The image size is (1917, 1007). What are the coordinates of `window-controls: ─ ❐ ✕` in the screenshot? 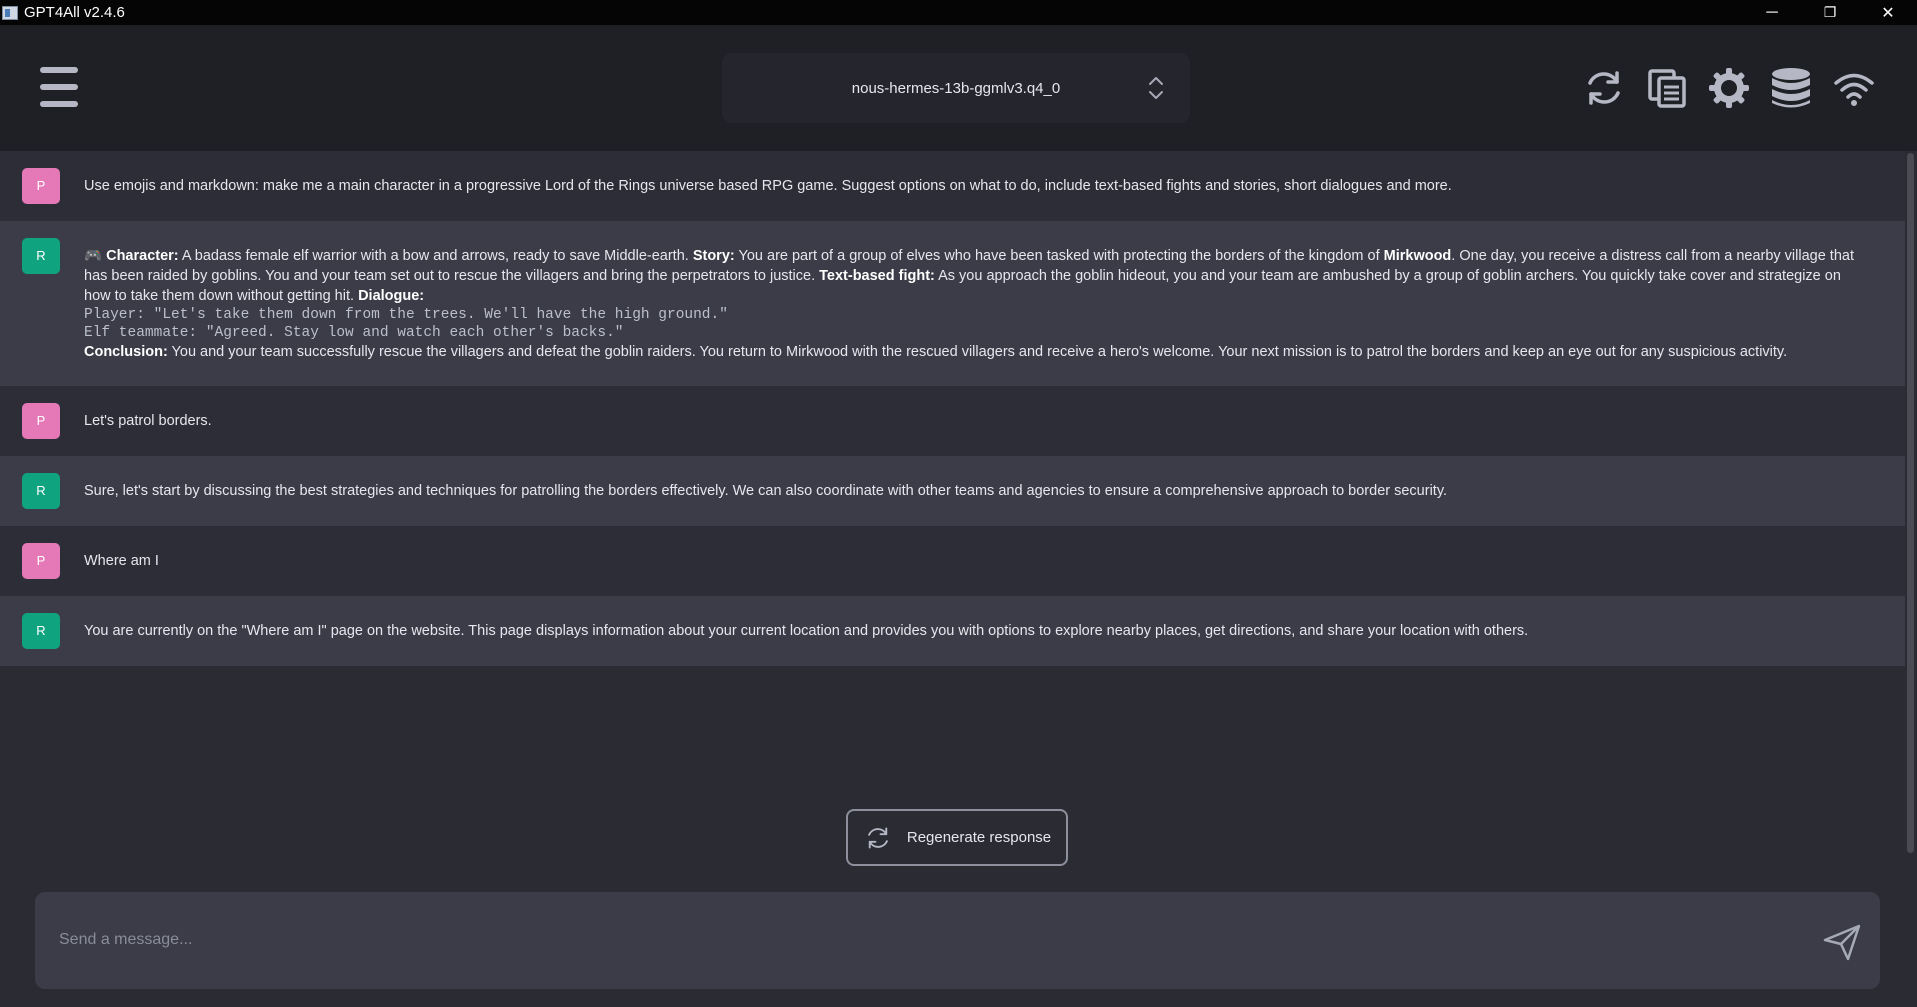 It's located at (1830, 12).